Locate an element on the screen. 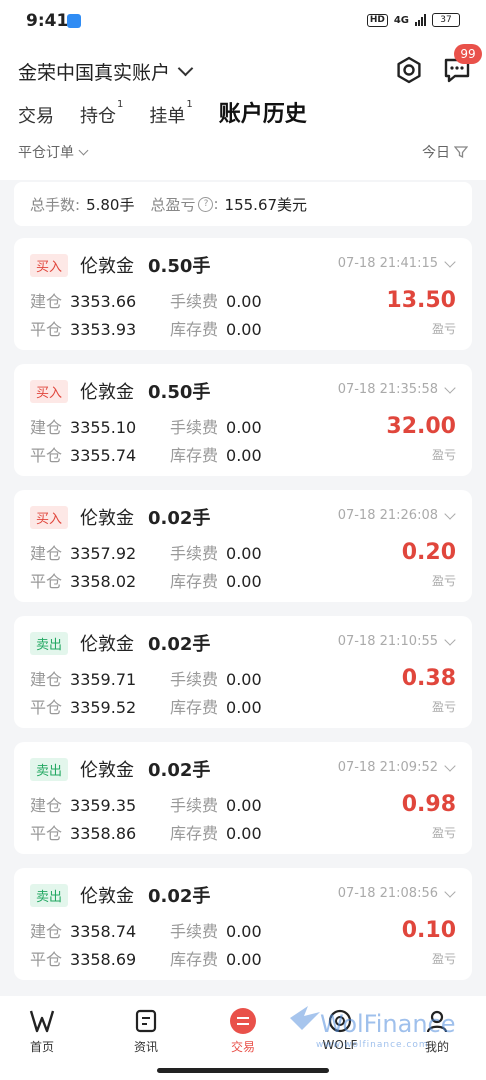 The height and width of the screenshot is (1080, 486). settings-icon is located at coordinates (409, 70).